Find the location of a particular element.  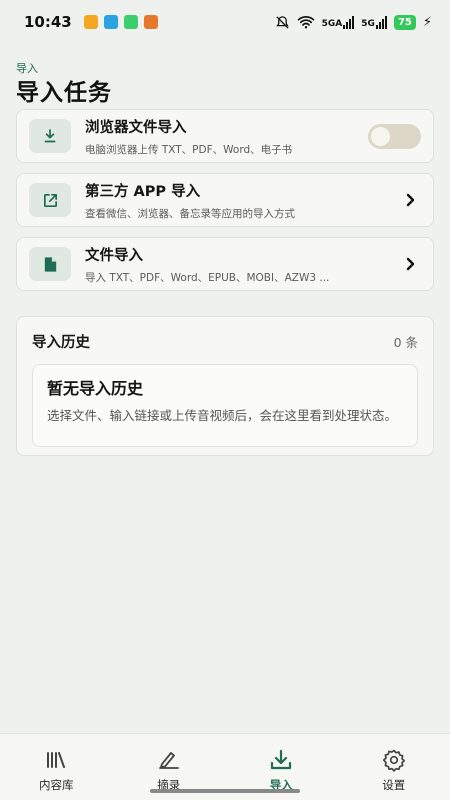

empty-desc: 选择文件、输入链接或上传音视频后，会在这里看到处理状态。 is located at coordinates (222, 415).